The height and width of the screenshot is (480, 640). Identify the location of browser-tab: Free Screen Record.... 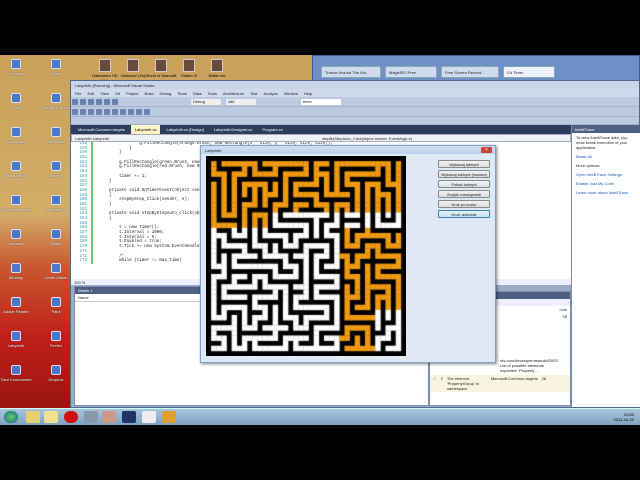
(470, 72).